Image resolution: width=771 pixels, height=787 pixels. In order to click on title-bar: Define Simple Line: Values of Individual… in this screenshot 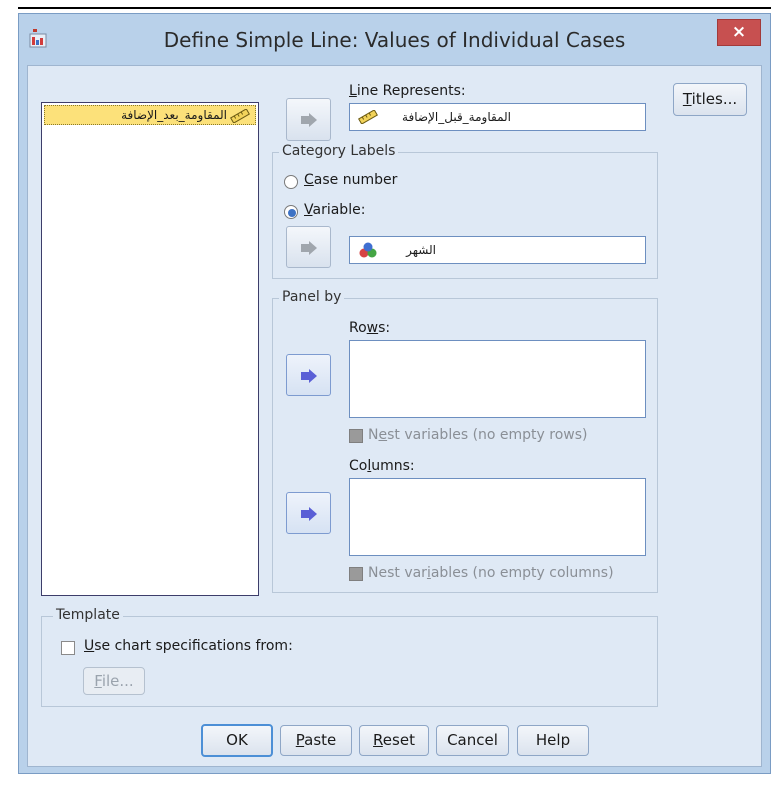, I will do `click(394, 39)`.